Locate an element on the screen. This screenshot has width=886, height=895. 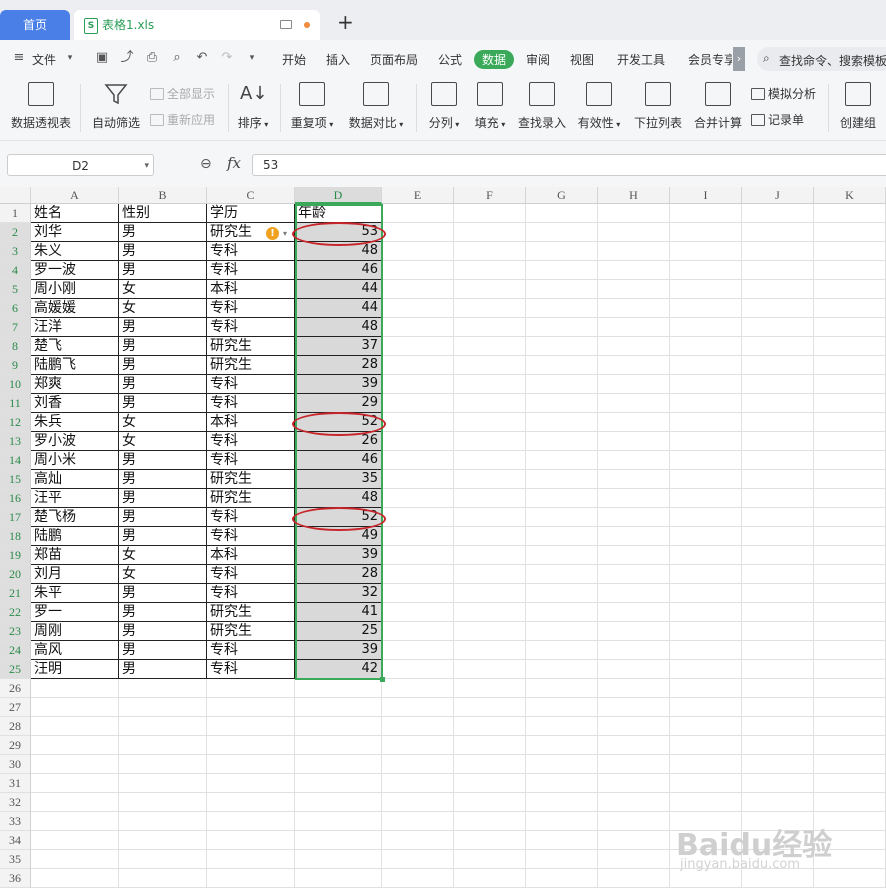
new-tab-button: + is located at coordinates (345, 22).